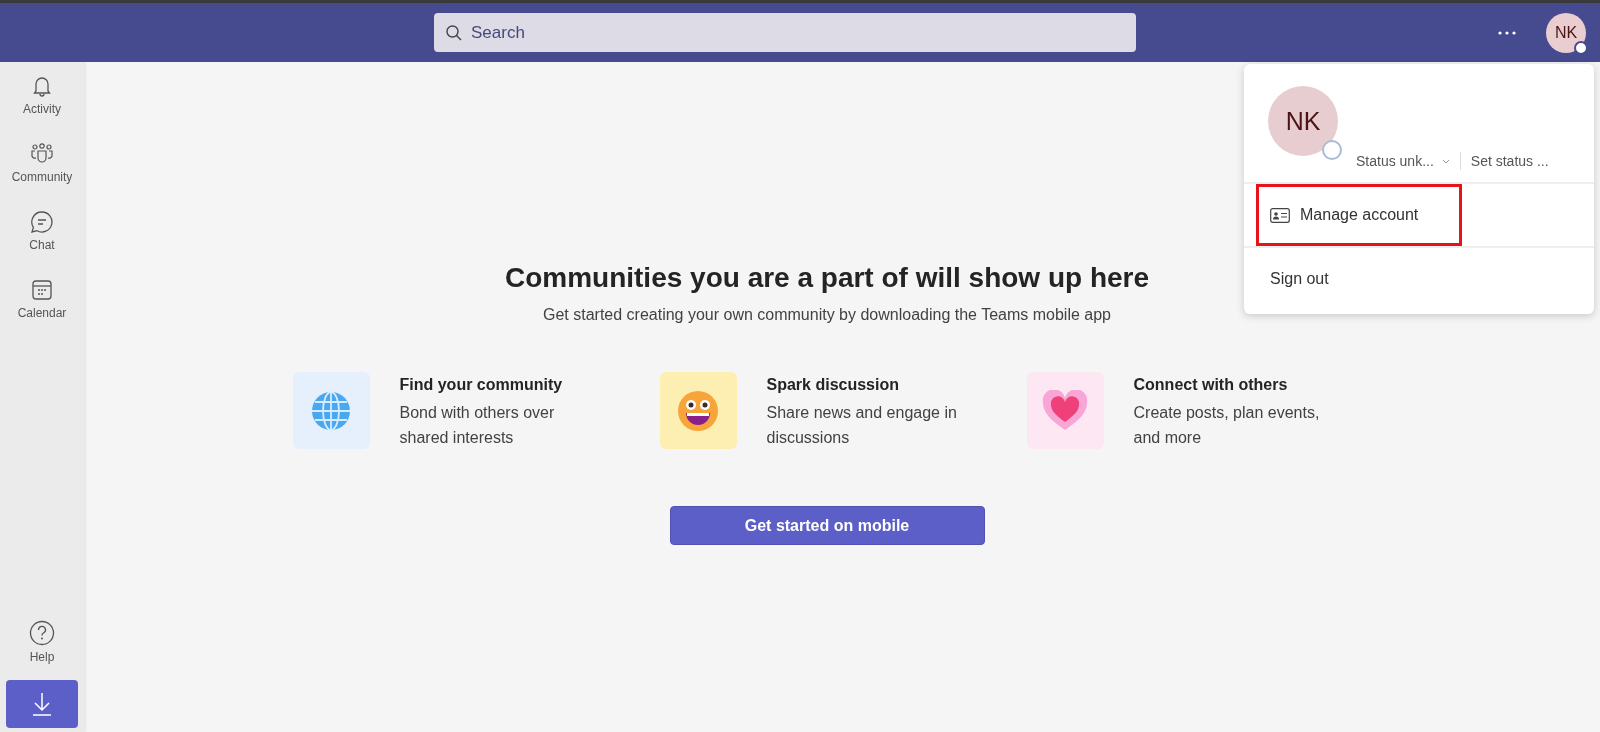 This screenshot has height=732, width=1600. What do you see at coordinates (827, 278) in the screenshot?
I see `empty-state-heading: Communities you are a part of will show up here` at bounding box center [827, 278].